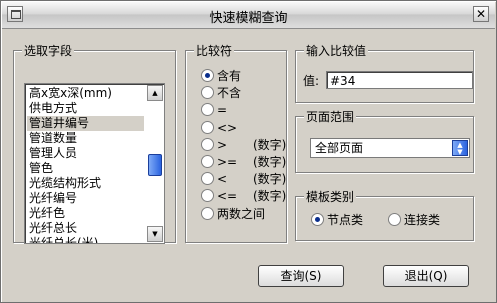 The image size is (497, 303). Describe the element at coordinates (85, 239) in the screenshot. I see `field-list-item: 光纤总长(米)` at that location.